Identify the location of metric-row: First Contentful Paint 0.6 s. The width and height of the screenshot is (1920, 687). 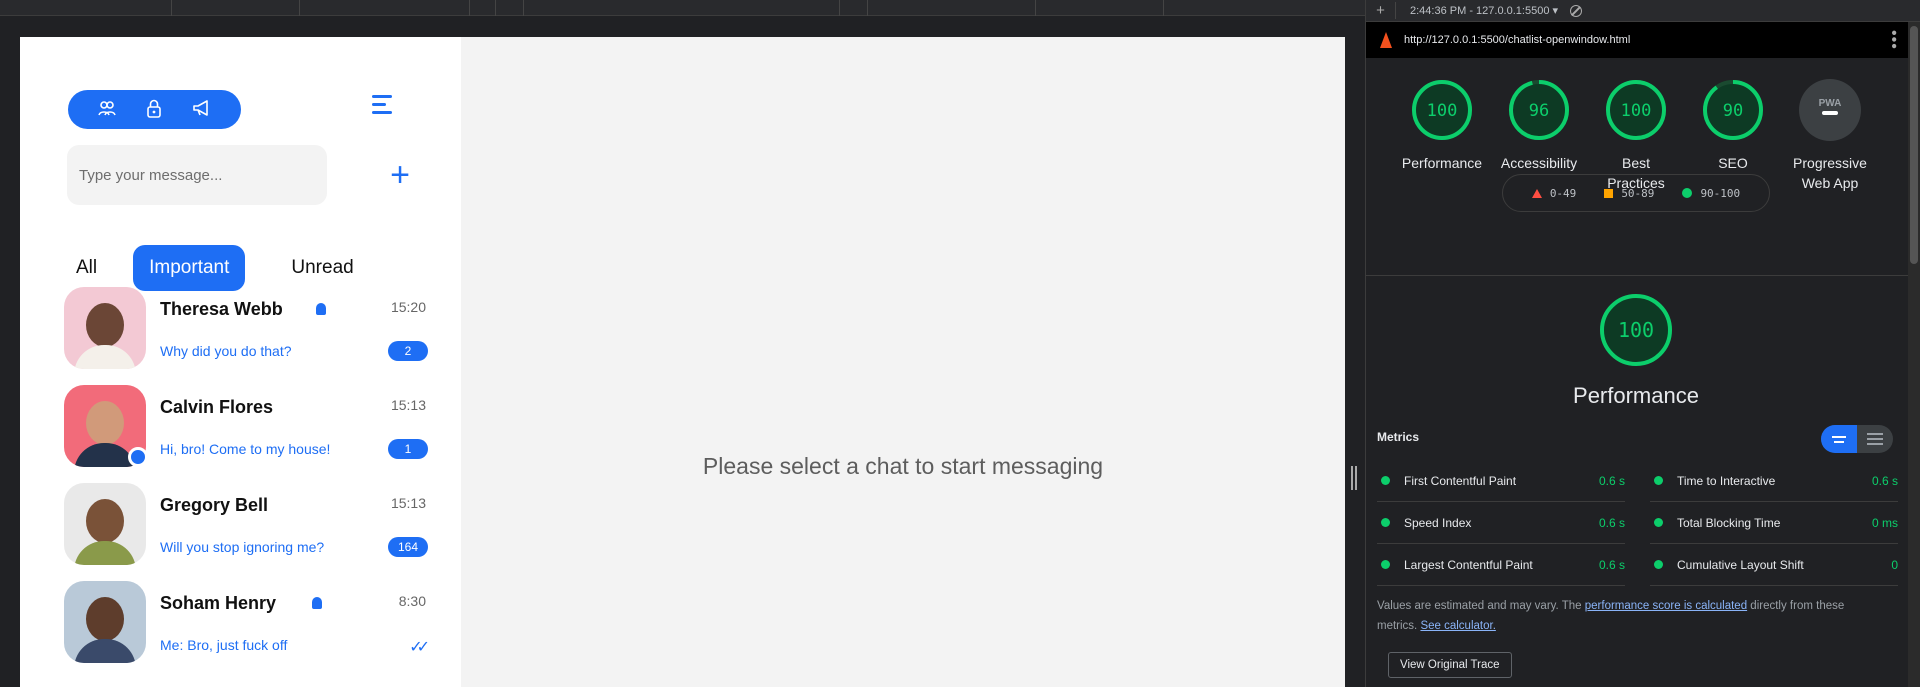
(1501, 481).